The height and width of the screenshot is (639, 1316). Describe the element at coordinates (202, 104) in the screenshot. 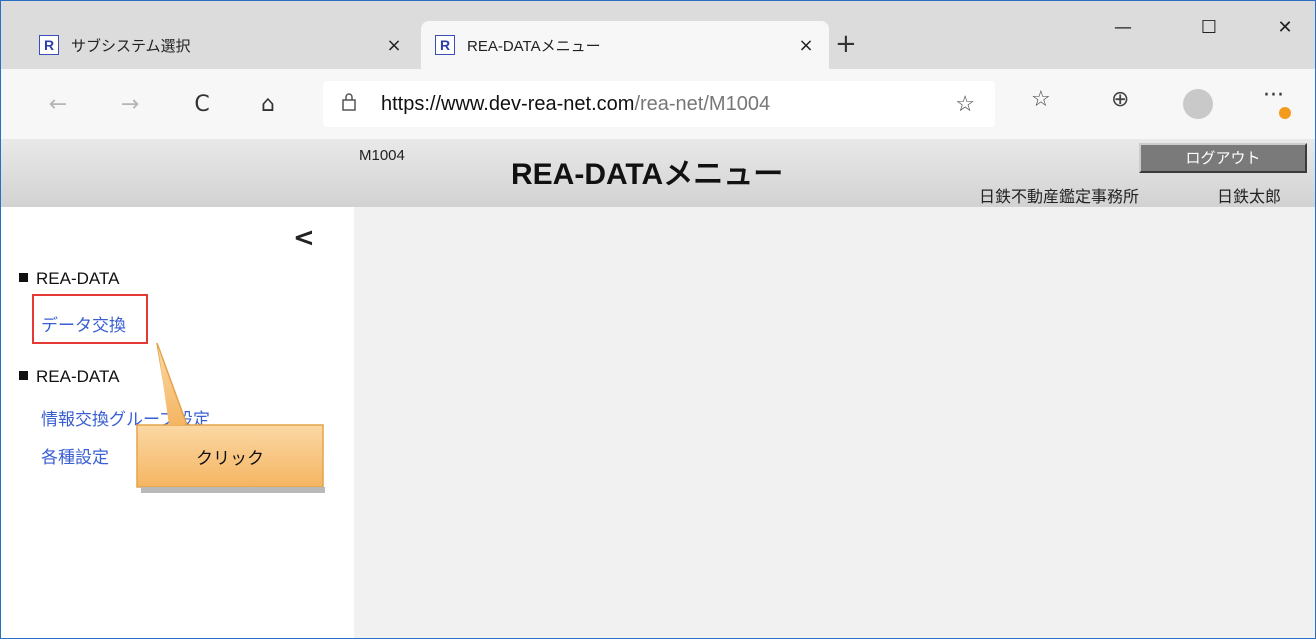

I see `refresh-button: C` at that location.